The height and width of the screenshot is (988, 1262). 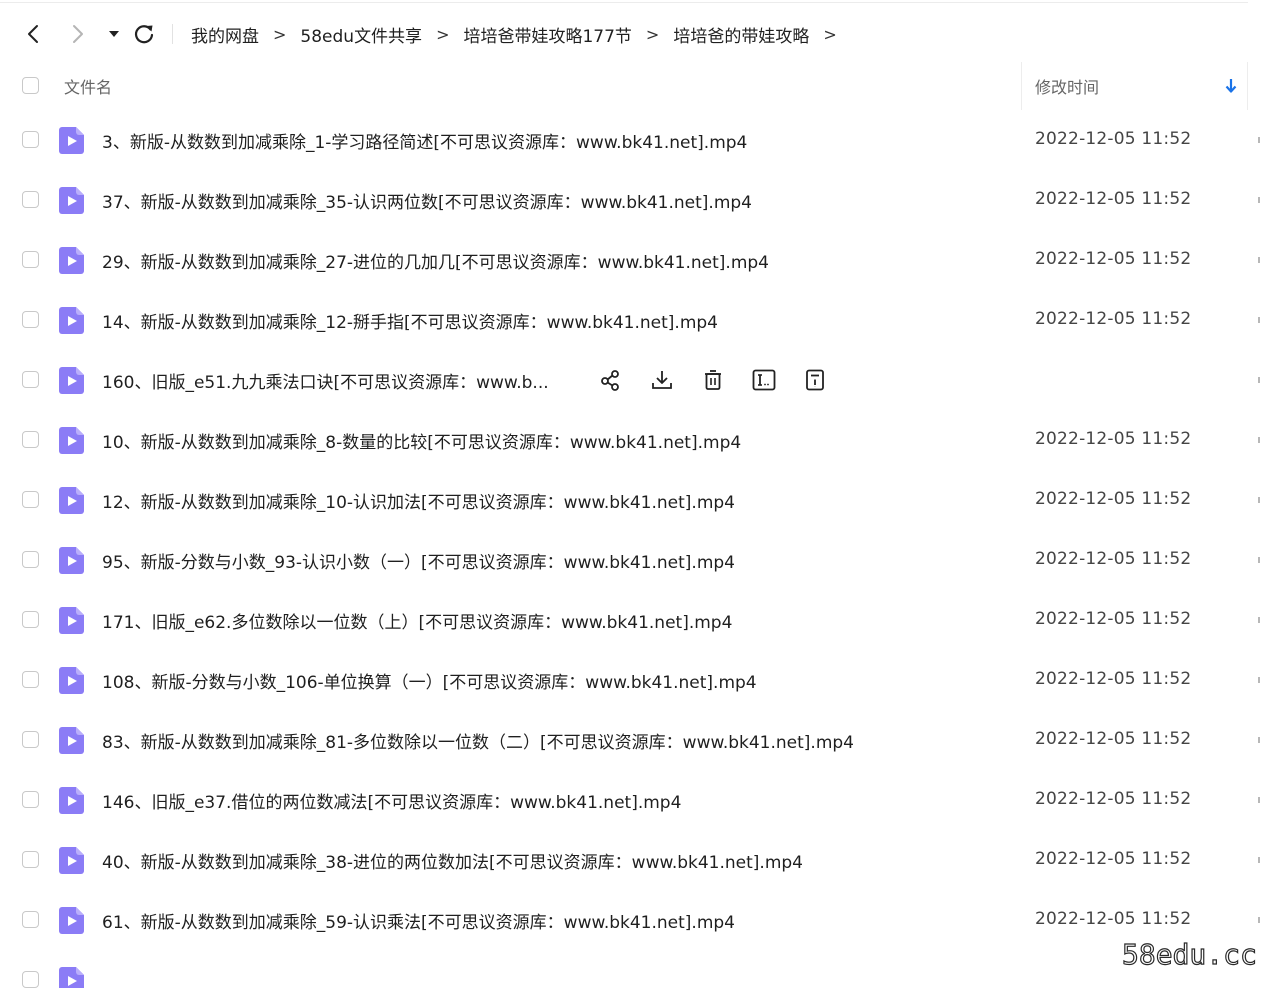 I want to click on arrow-down-icon, so click(x=1231, y=86).